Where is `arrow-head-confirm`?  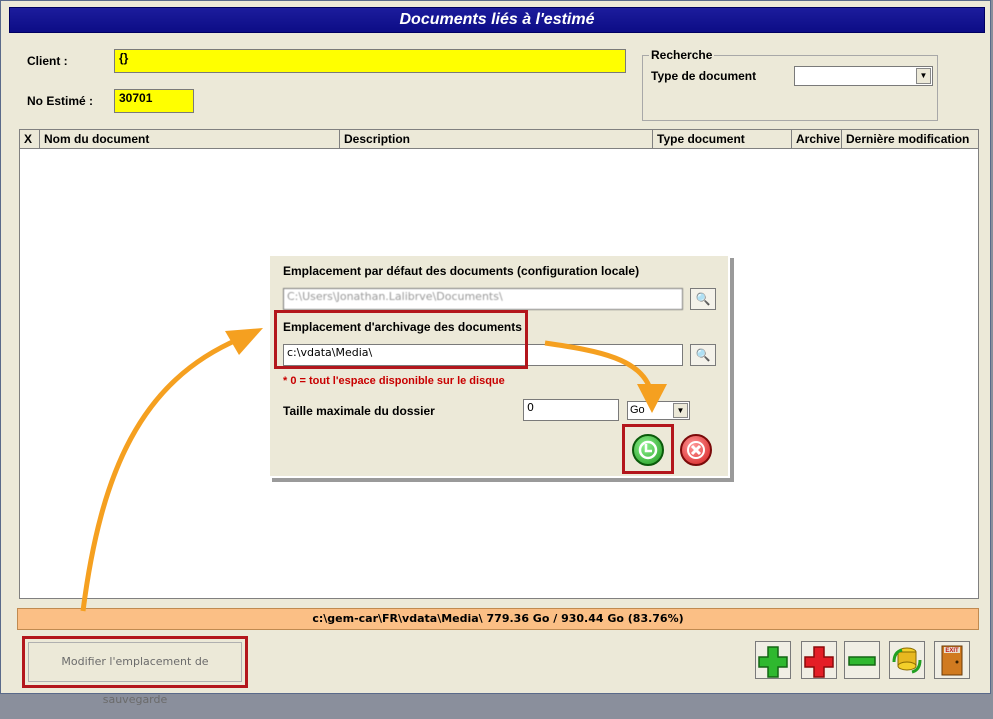
arrow-head-confirm is located at coordinates (652, 398).